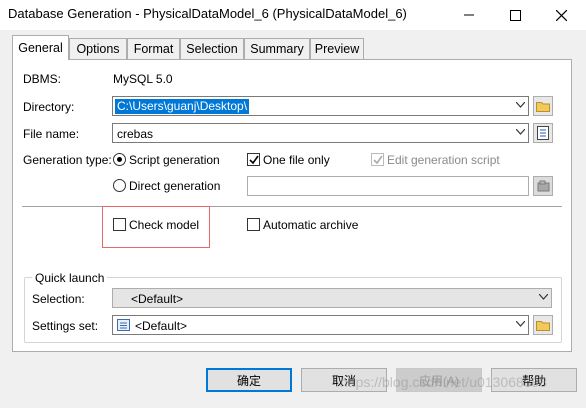  Describe the element at coordinates (174, 160) in the screenshot. I see `script-generation-label: Script generation` at that location.